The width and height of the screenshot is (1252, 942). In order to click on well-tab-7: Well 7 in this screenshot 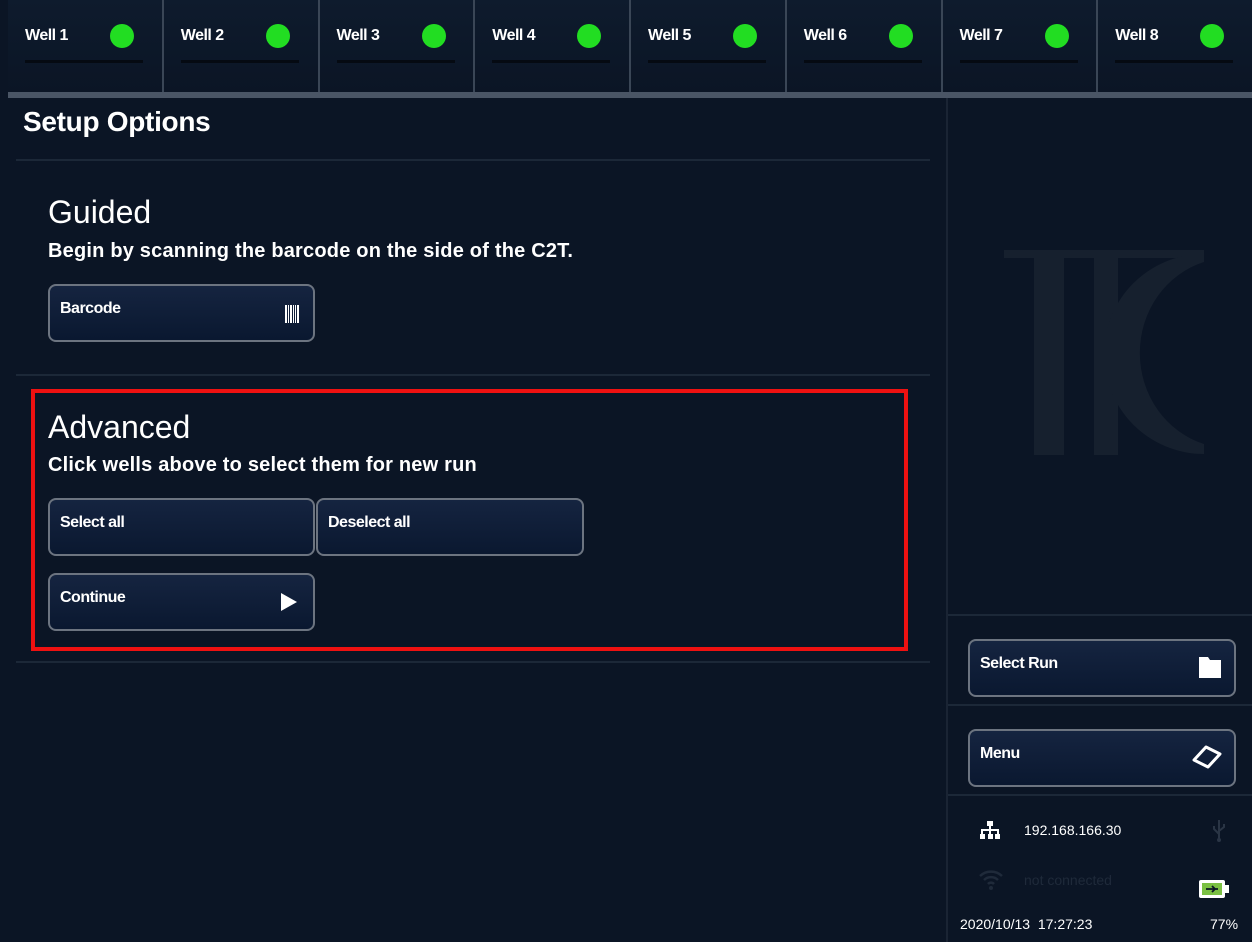, I will do `click(1018, 46)`.